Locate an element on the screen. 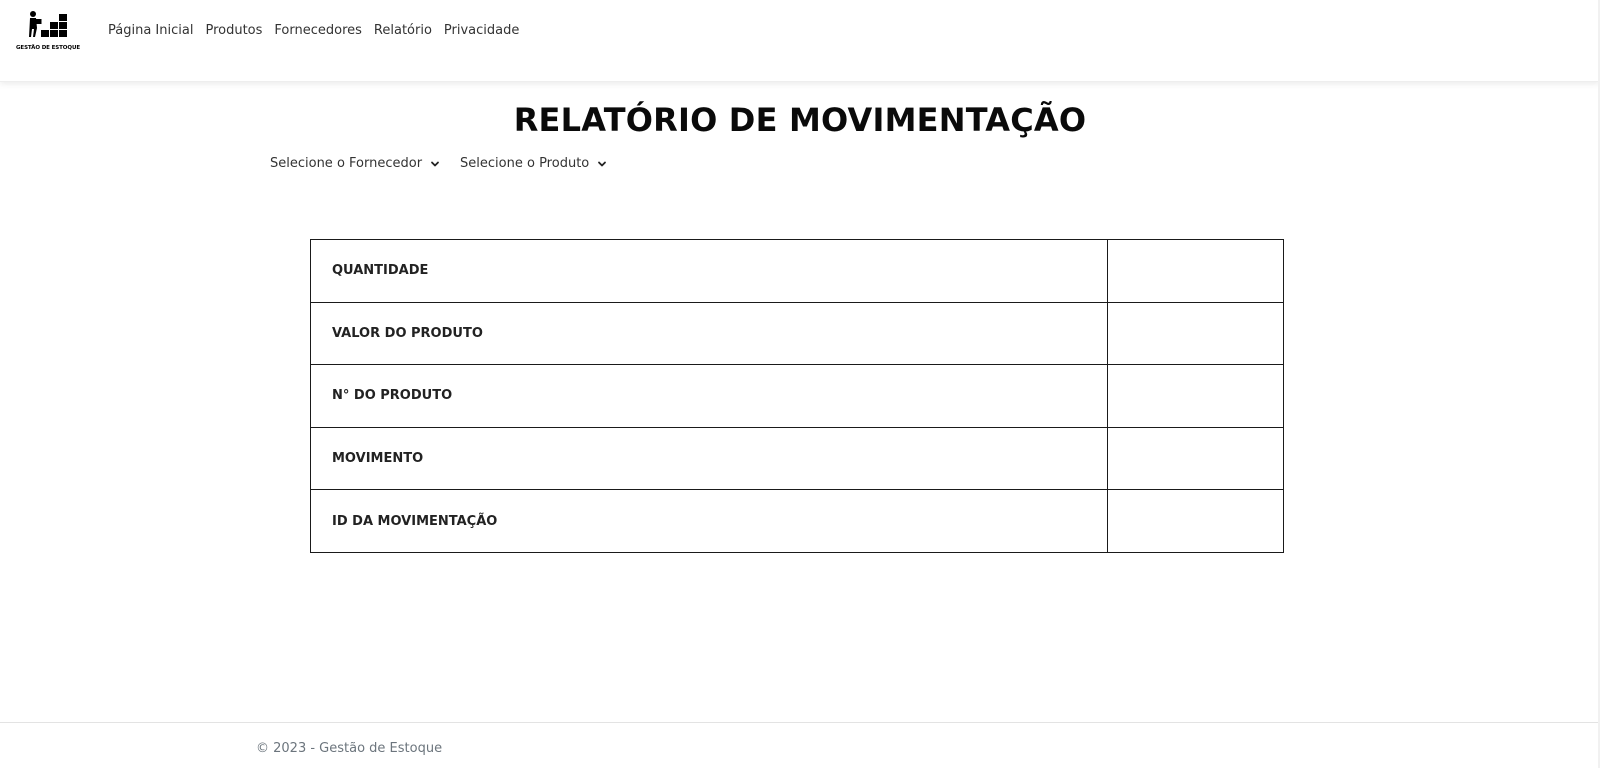 The height and width of the screenshot is (768, 1600). product-select-label: Selecione o Produto is located at coordinates (525, 163).